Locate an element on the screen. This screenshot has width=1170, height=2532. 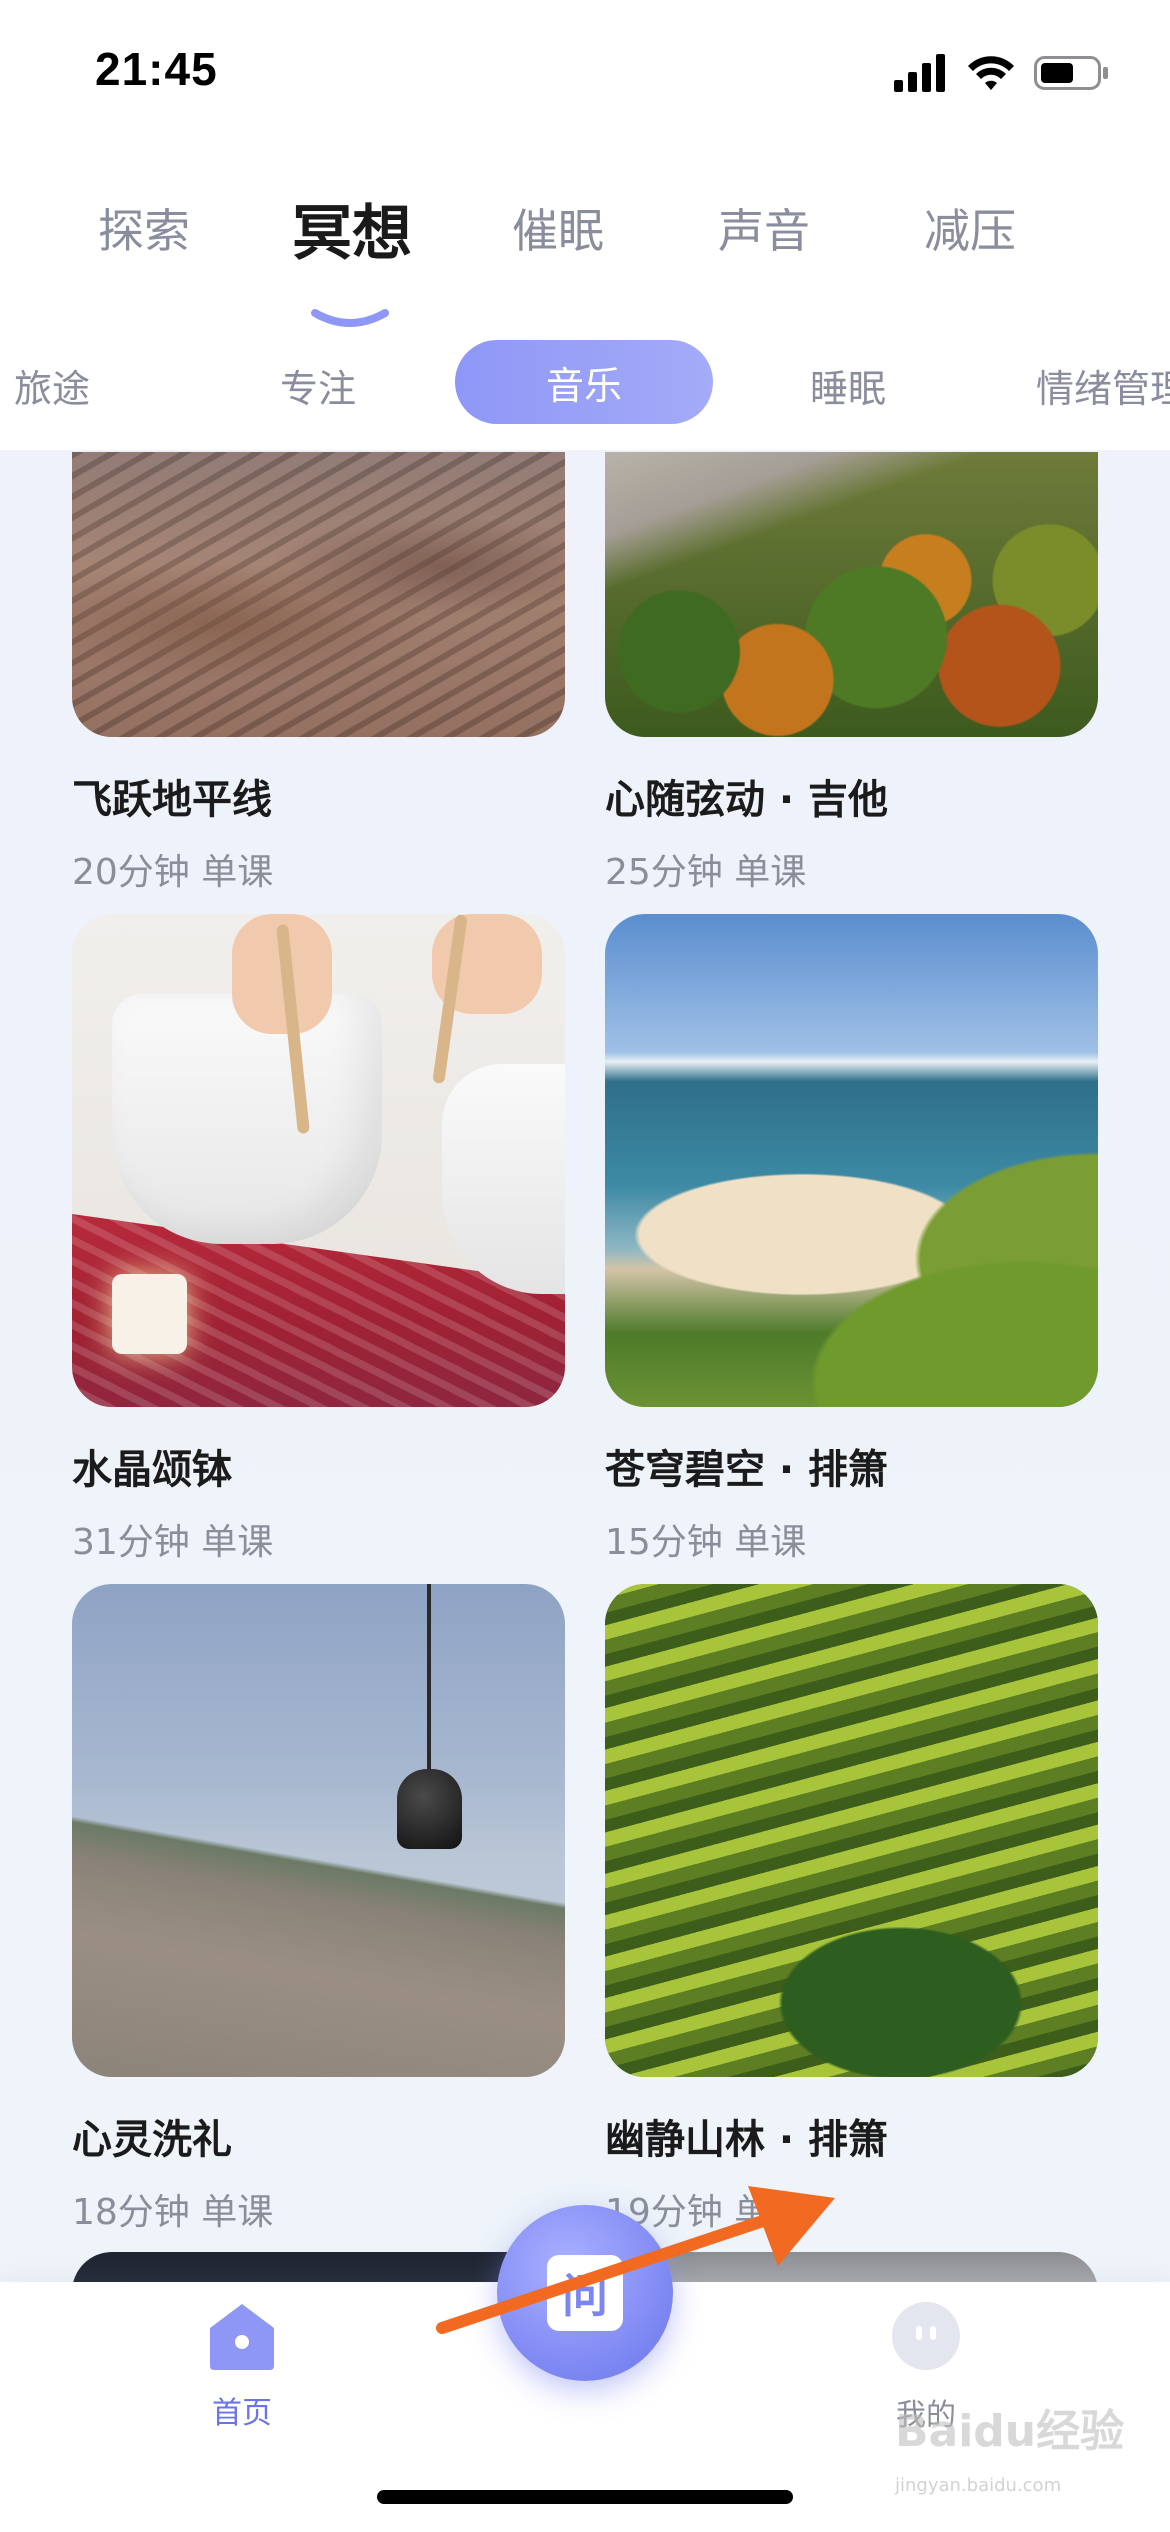
course-card: 心随弦动 · 吉他 25分钟 单课 is located at coordinates (851, 673).